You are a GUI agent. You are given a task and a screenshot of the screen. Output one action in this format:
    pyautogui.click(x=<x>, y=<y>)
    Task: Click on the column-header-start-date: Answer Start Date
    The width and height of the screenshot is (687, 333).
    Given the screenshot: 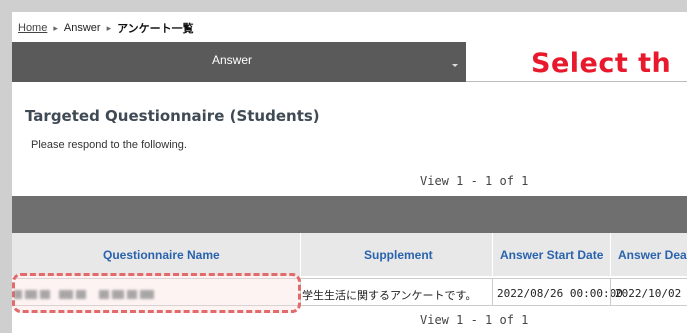 What is the action you would take?
    pyautogui.click(x=551, y=255)
    